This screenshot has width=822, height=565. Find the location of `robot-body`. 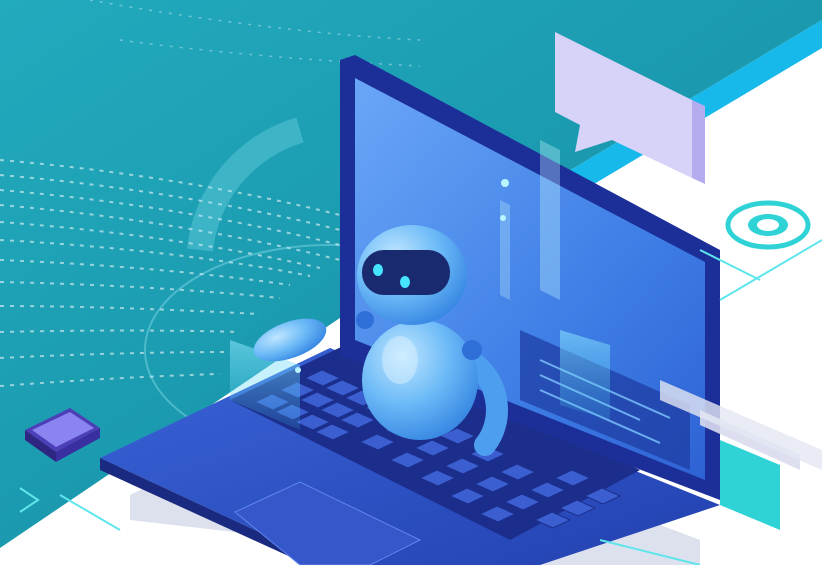

robot-body is located at coordinates (420, 380).